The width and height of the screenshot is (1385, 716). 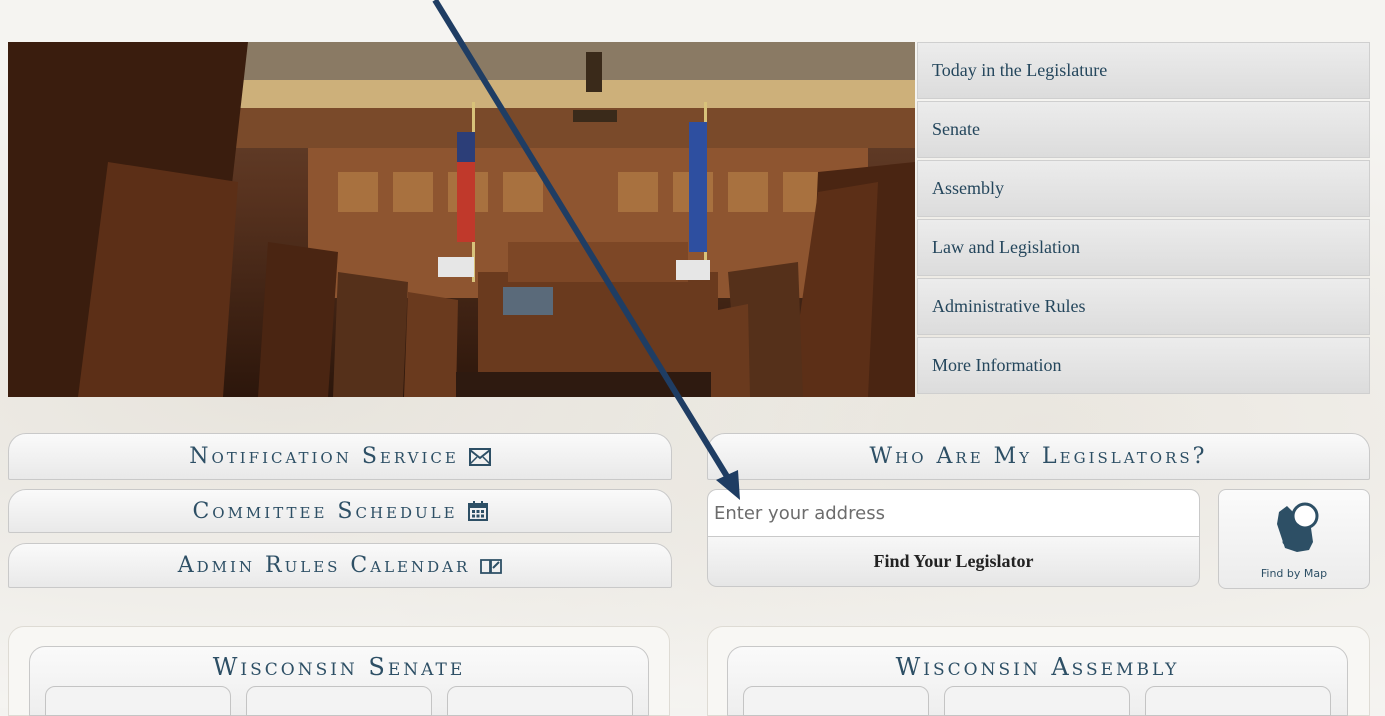 I want to click on find-by-map-label: Find by Map, so click(x=1294, y=573).